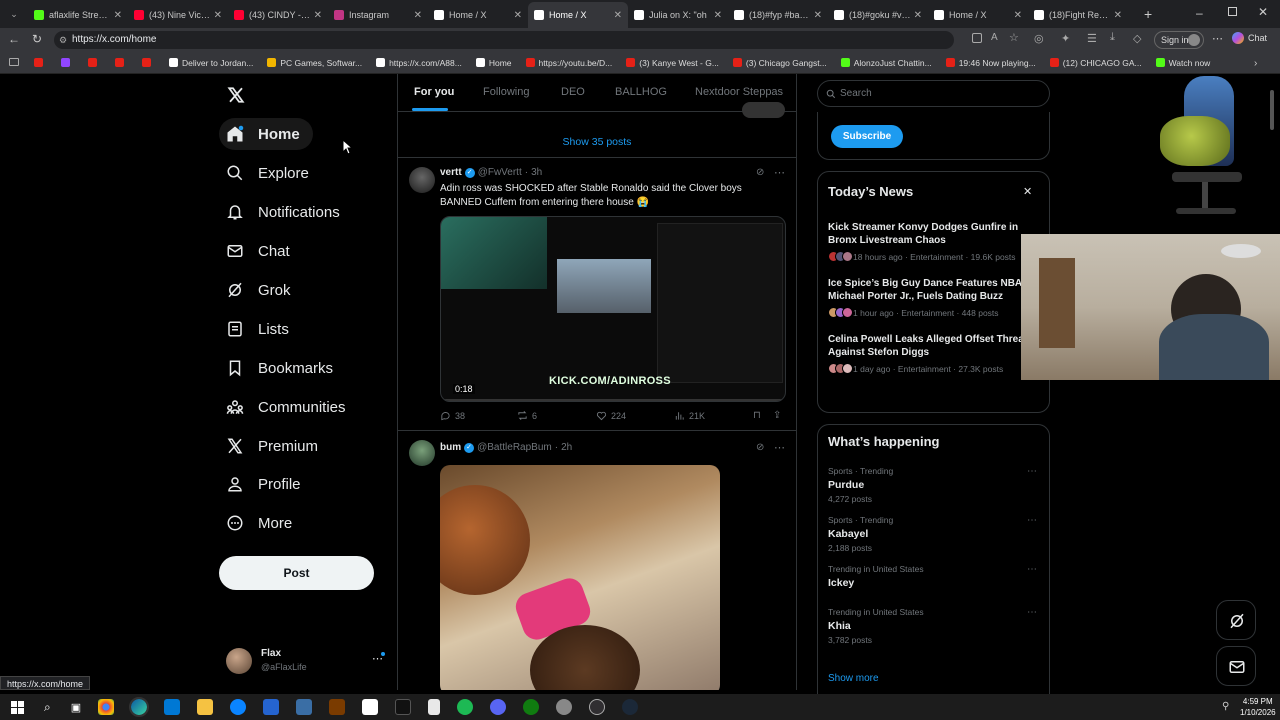 This screenshot has height=720, width=1280. I want to click on search-box: Search, so click(933, 93).